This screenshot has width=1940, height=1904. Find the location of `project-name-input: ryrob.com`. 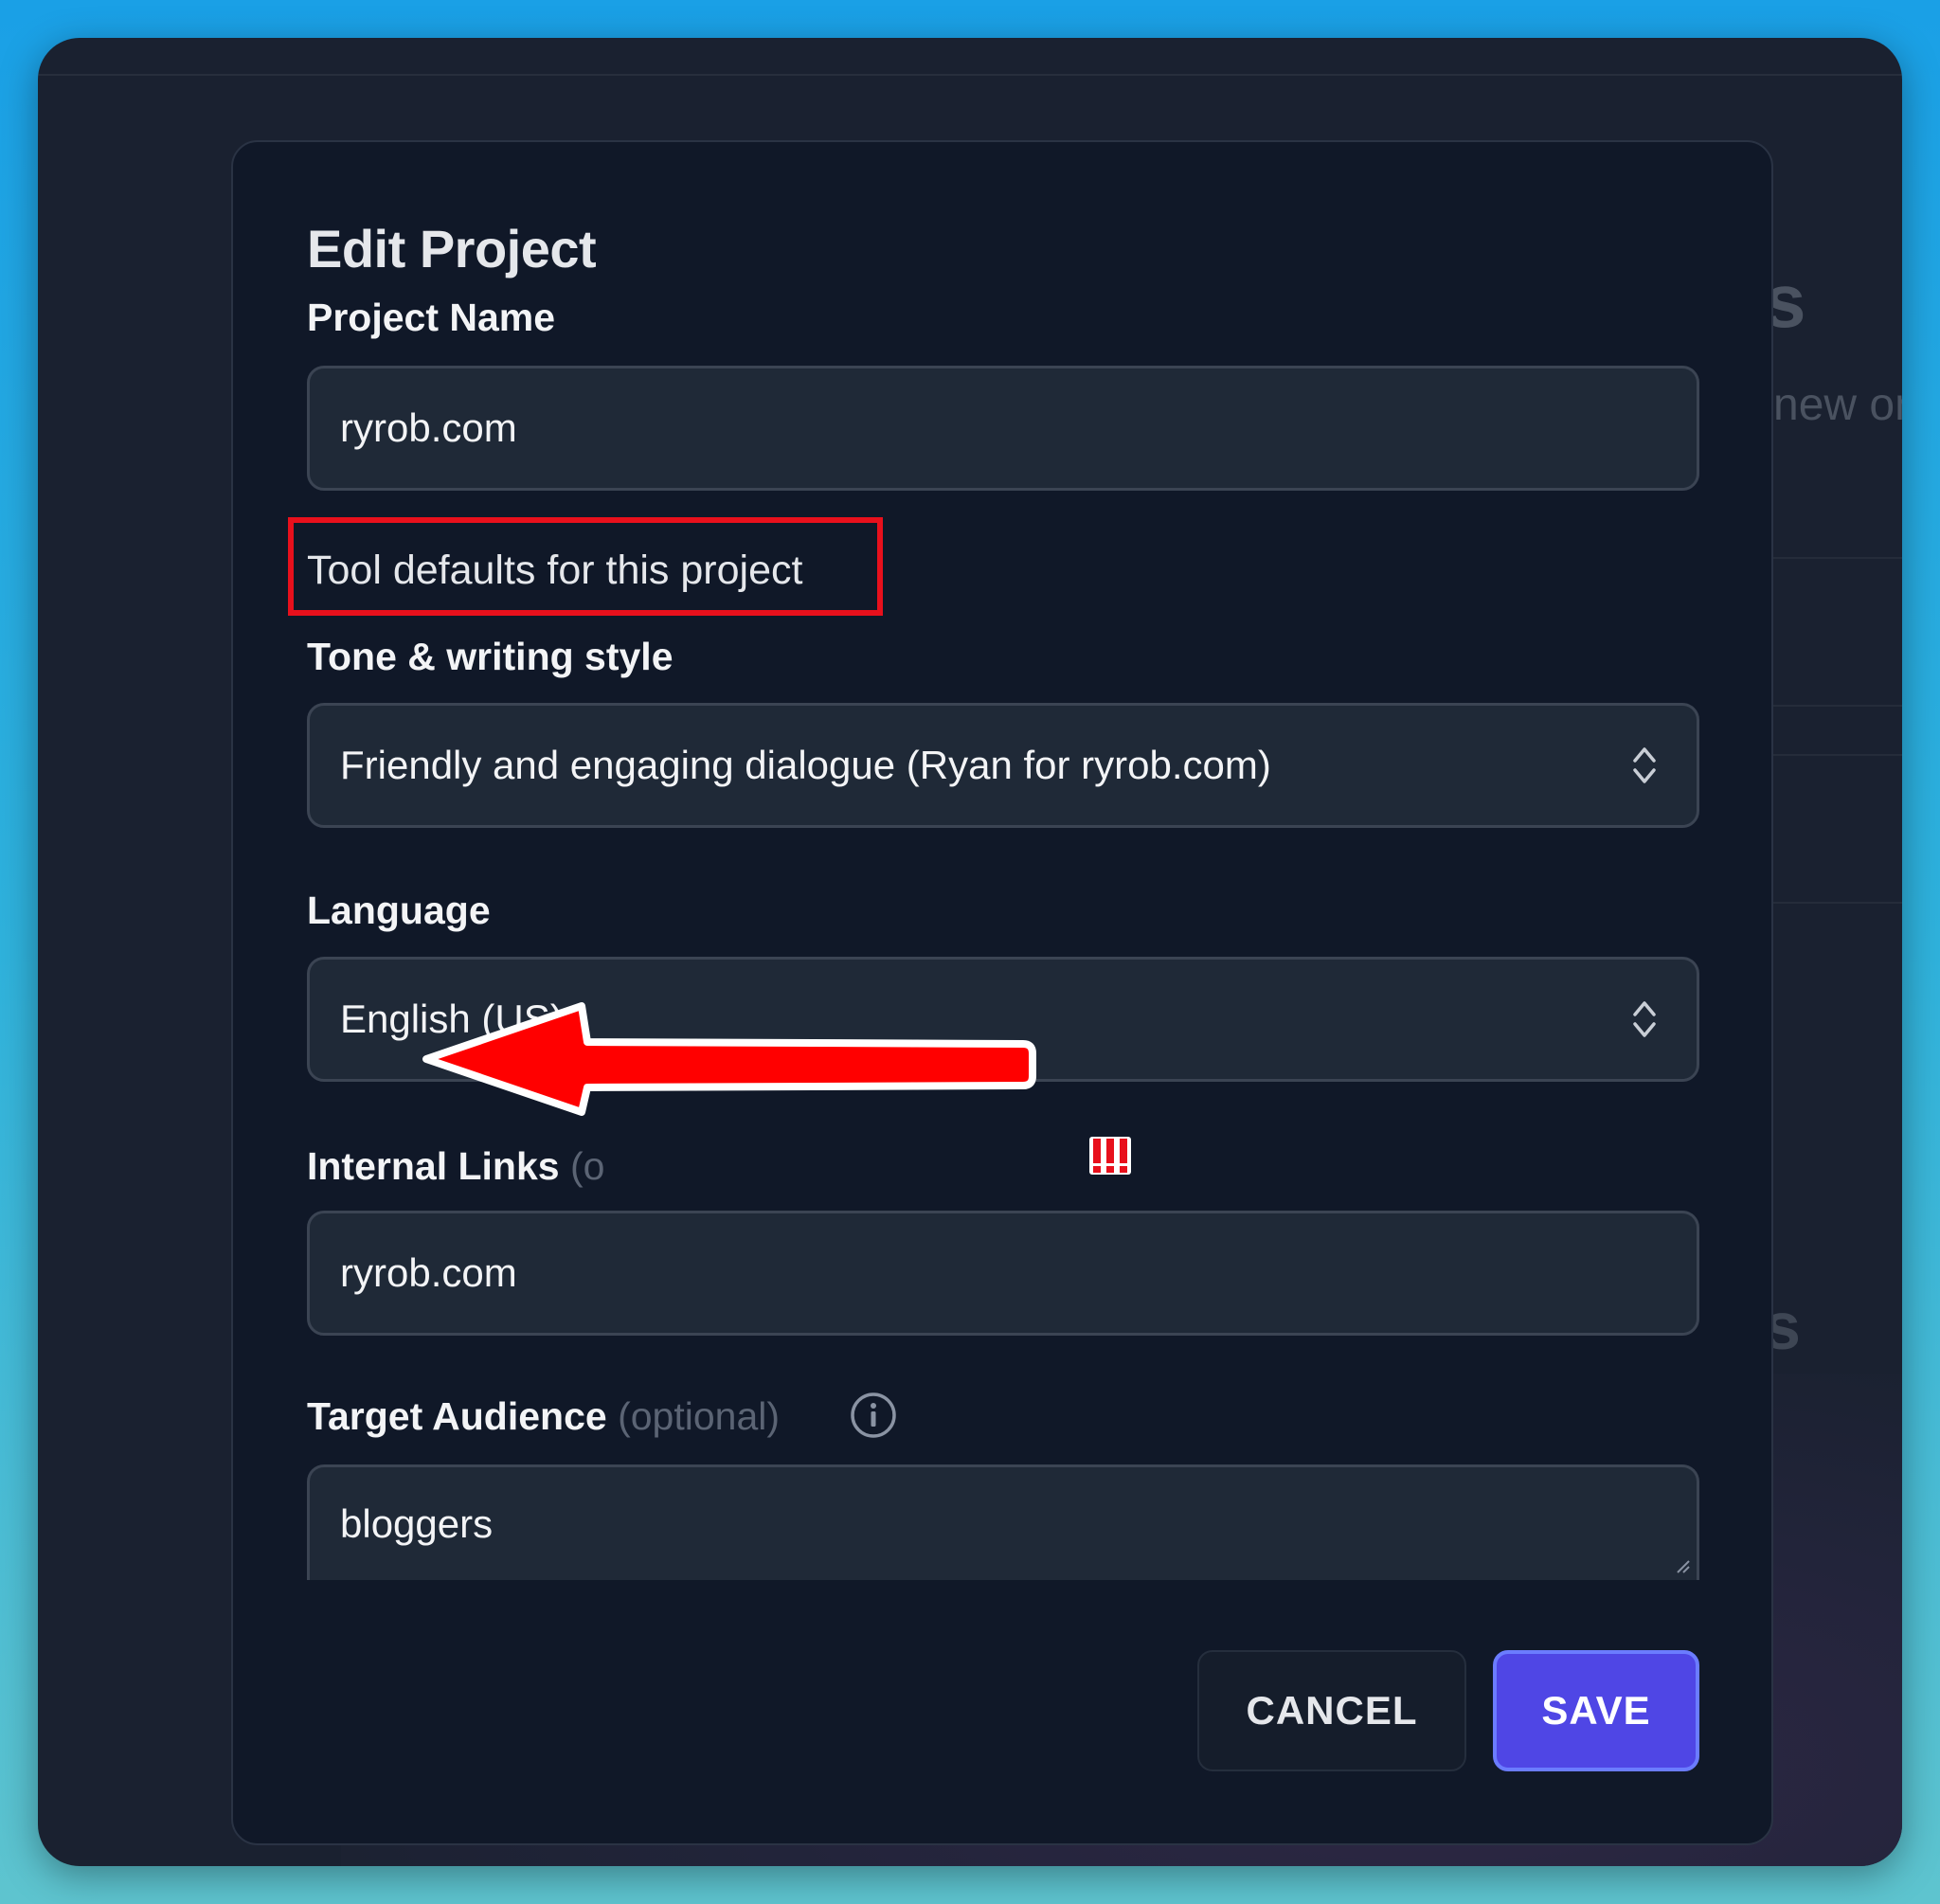

project-name-input: ryrob.com is located at coordinates (1003, 428).